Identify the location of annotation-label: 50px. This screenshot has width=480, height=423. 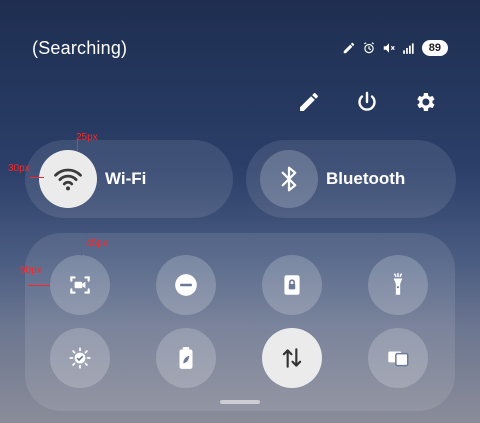
(31, 270).